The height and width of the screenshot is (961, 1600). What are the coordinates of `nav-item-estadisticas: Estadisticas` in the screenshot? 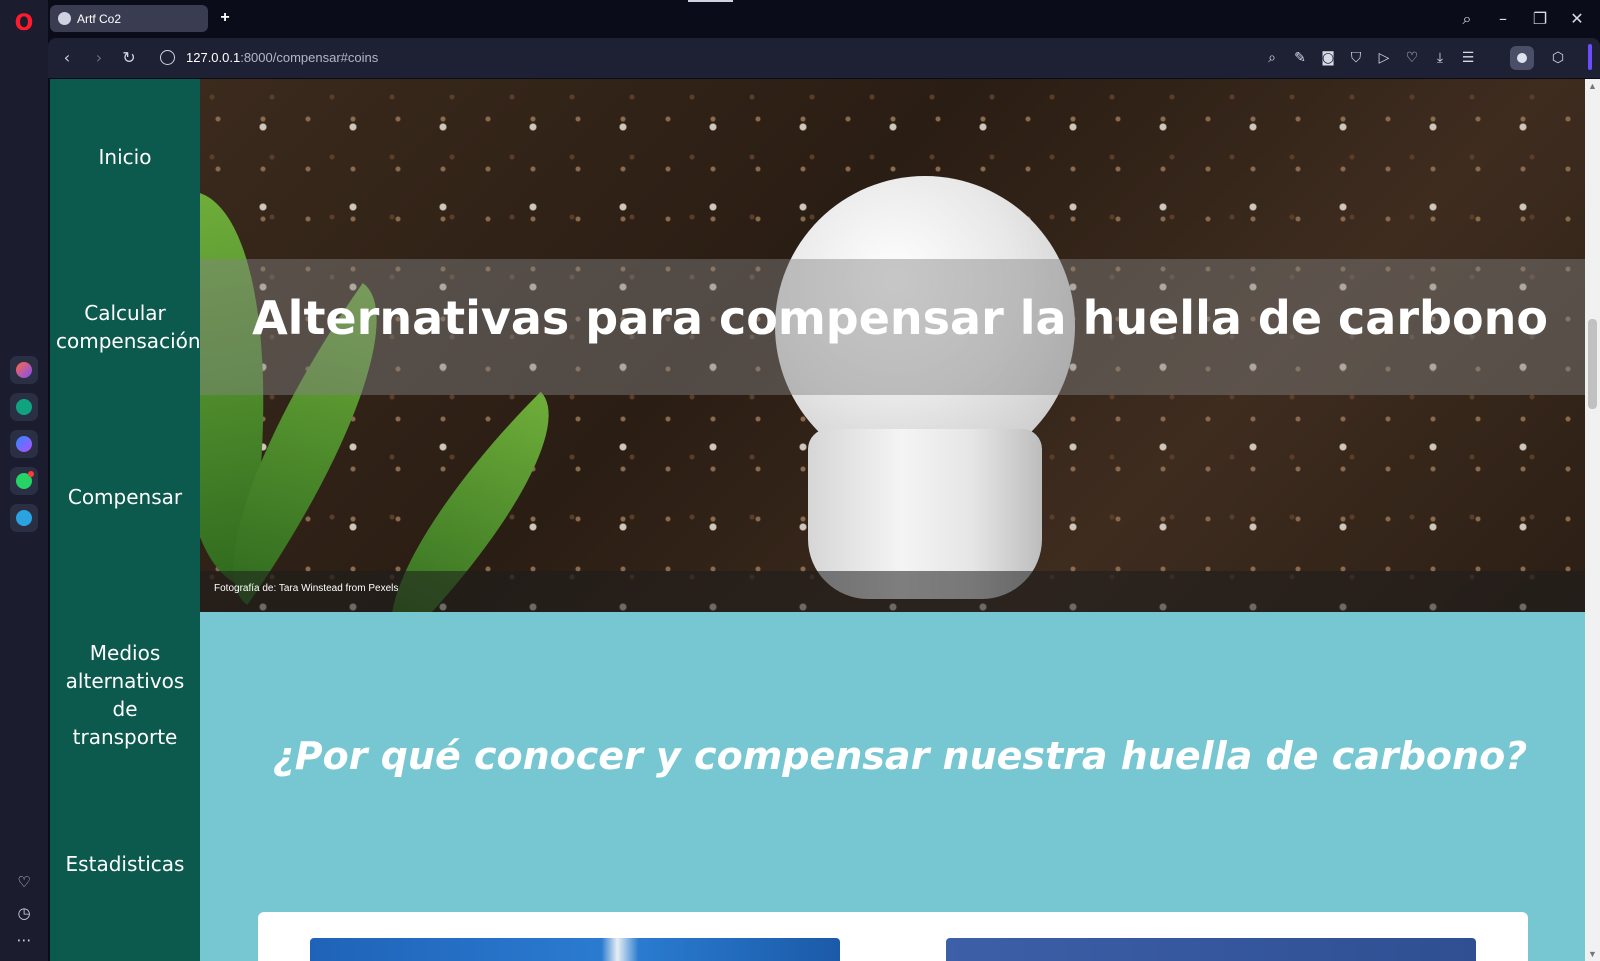 It's located at (125, 864).